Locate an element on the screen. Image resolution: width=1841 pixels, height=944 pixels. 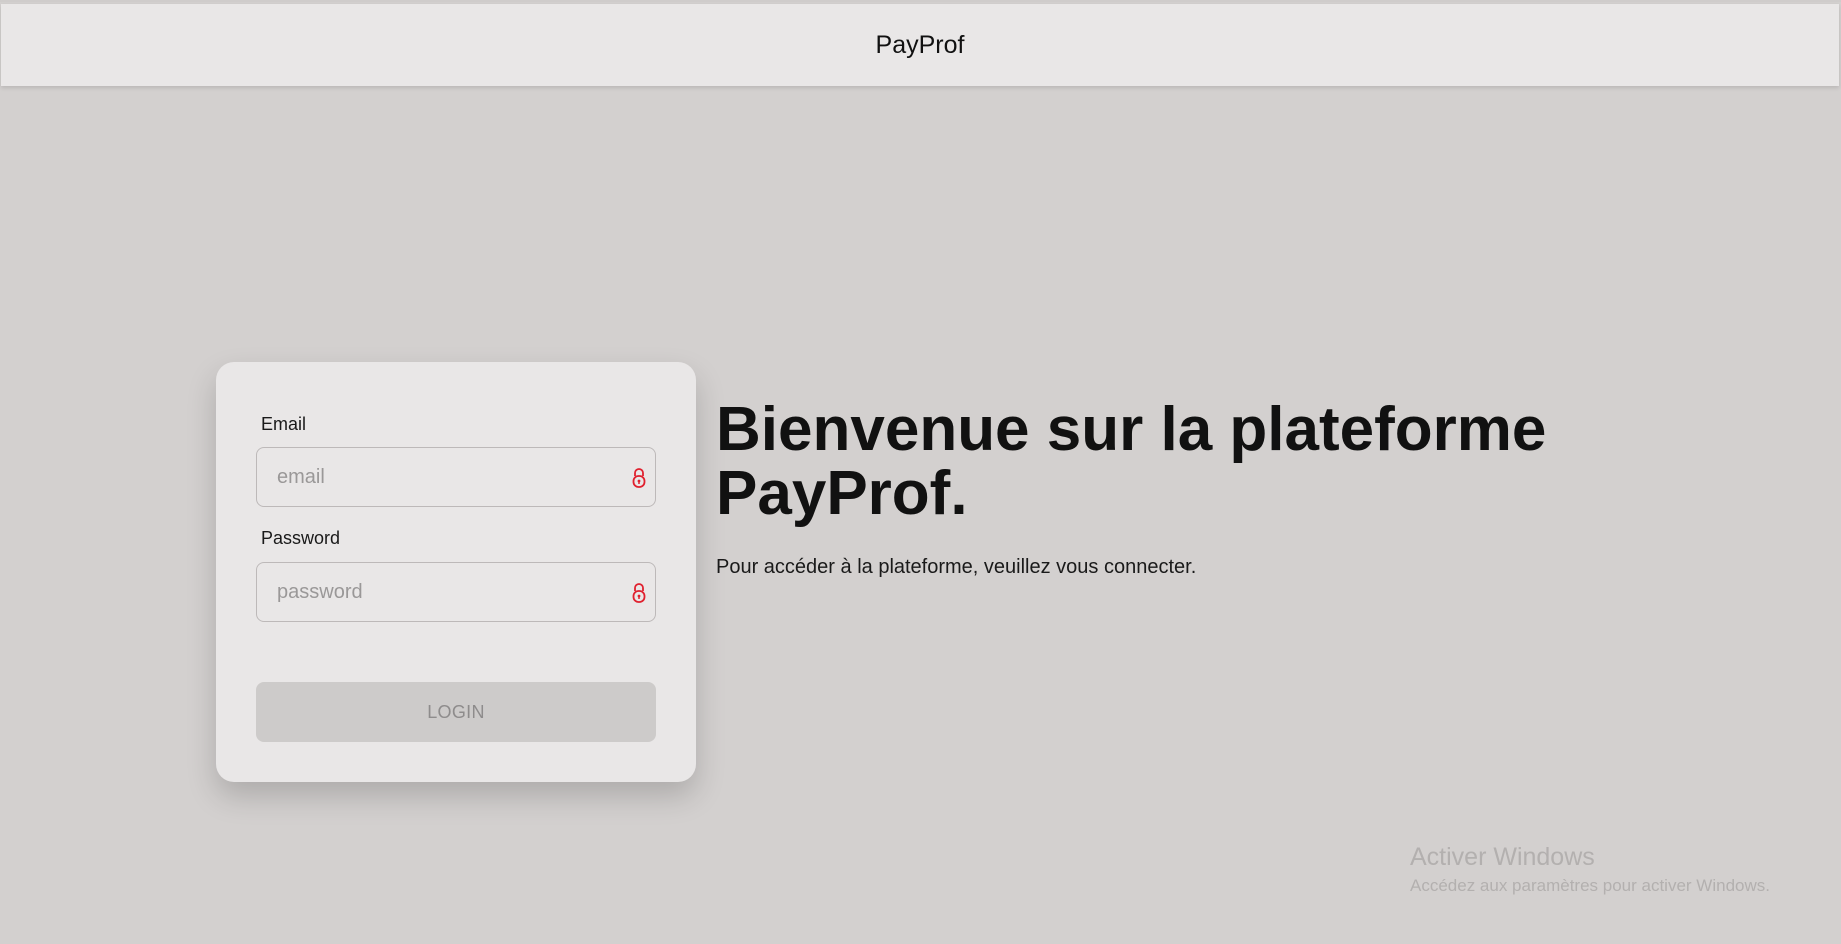
login-card: Email Password LOGIN is located at coordinates (456, 572).